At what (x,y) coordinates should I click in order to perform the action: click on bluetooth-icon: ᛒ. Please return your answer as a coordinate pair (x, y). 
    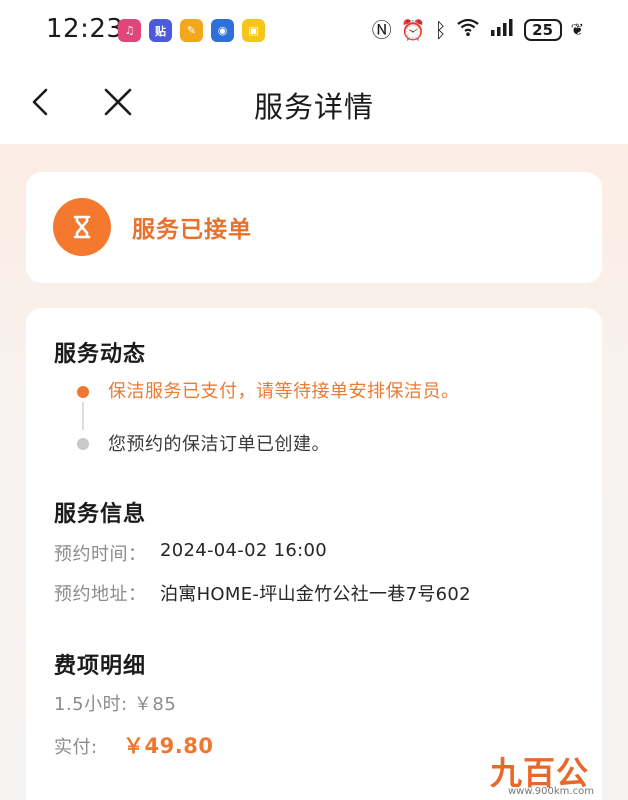
    Looking at the image, I should click on (440, 29).